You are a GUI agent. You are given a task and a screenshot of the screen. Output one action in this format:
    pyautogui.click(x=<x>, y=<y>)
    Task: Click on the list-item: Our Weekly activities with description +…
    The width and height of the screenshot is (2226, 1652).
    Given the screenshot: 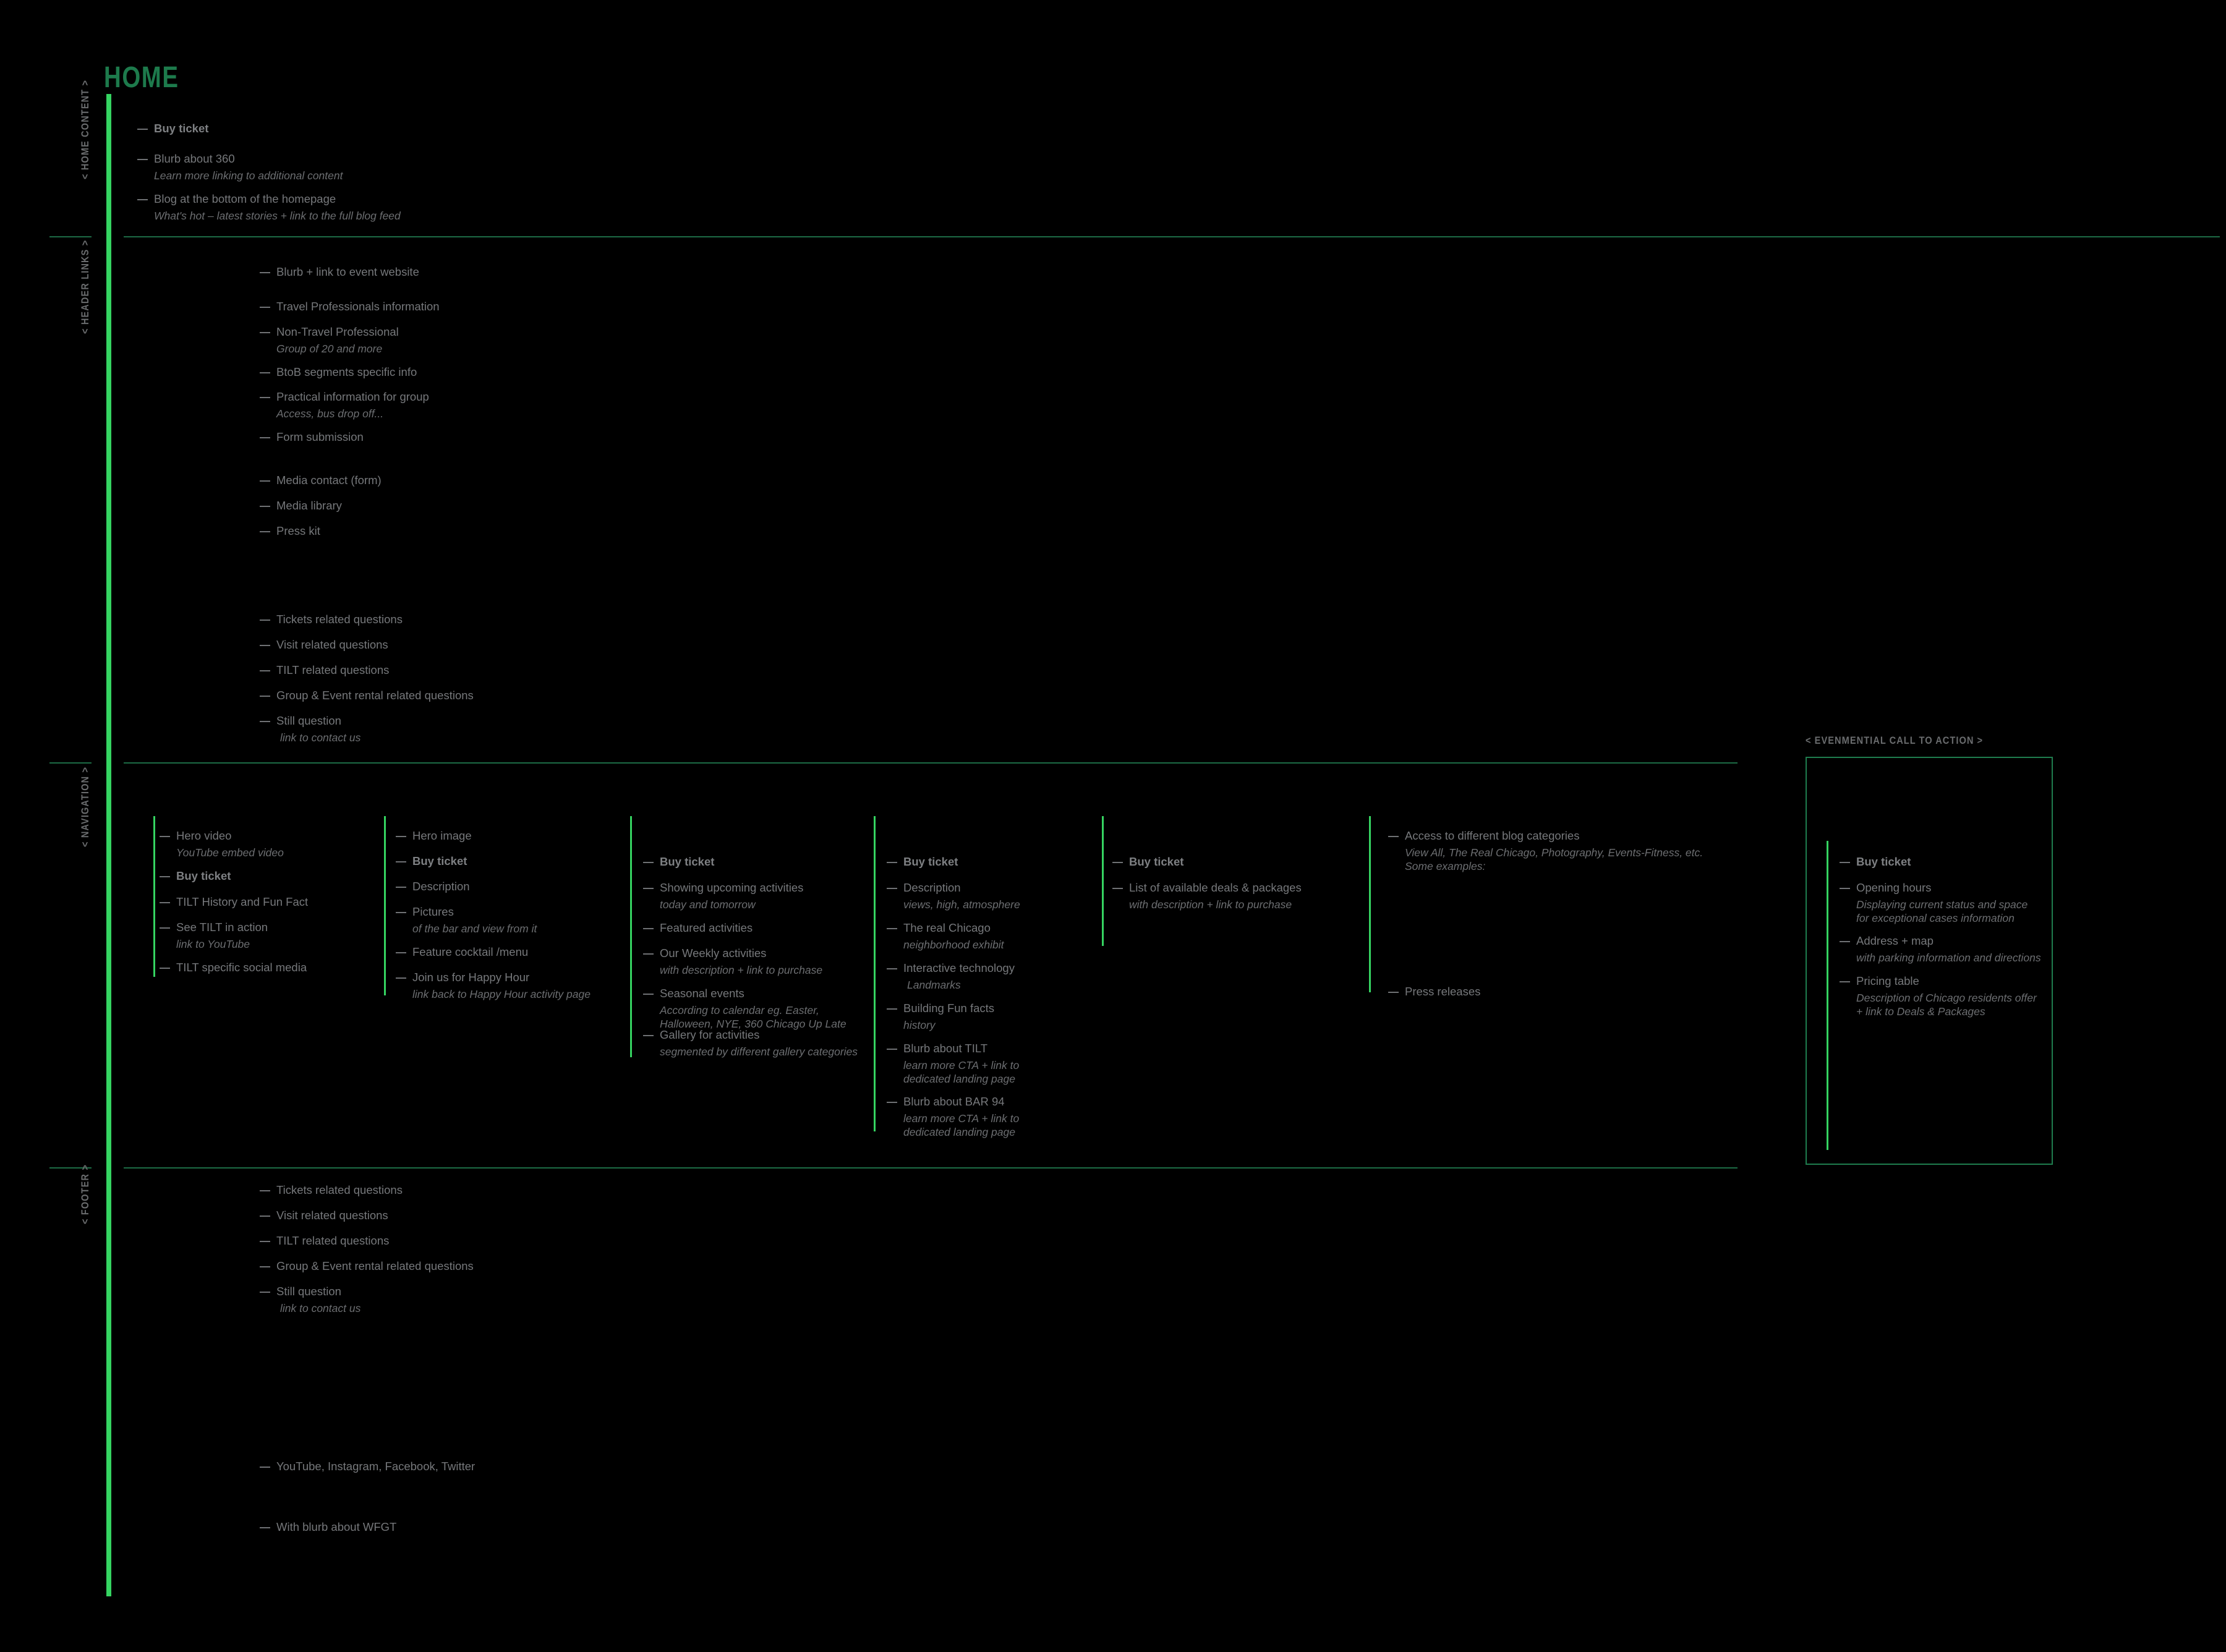 What is the action you would take?
    pyautogui.click(x=732, y=961)
    